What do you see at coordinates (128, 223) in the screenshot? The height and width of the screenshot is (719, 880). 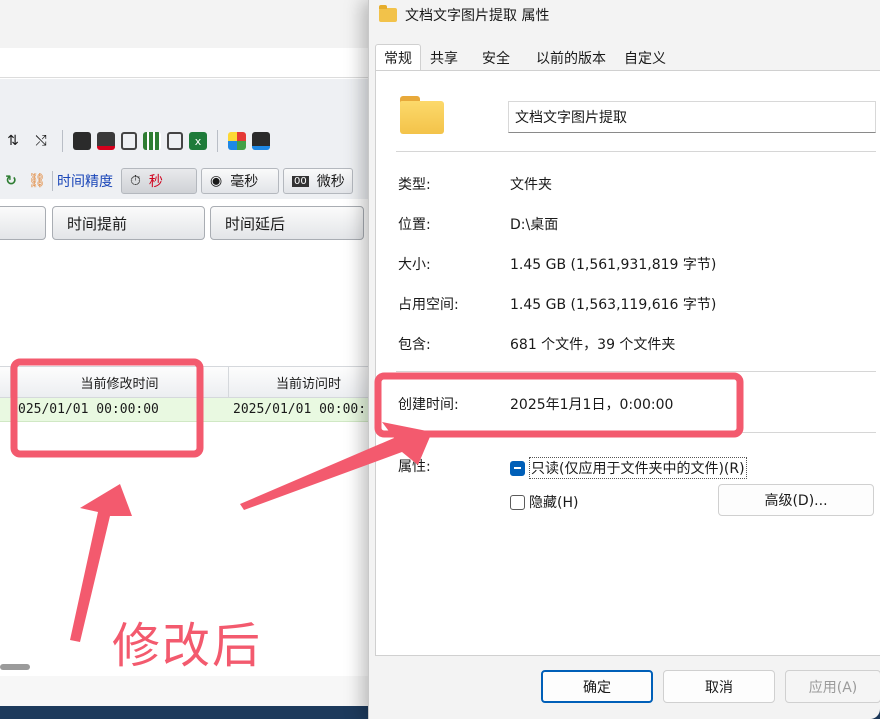 I see `time-advance-button: 时间提前` at bounding box center [128, 223].